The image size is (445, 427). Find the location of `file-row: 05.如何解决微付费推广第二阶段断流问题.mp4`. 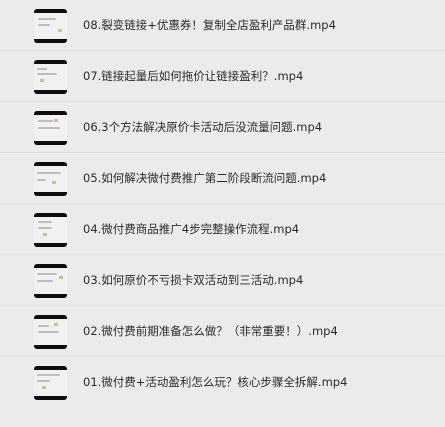

file-row: 05.如何解决微付费推广第二阶段断流问题.mp4 is located at coordinates (222, 178).